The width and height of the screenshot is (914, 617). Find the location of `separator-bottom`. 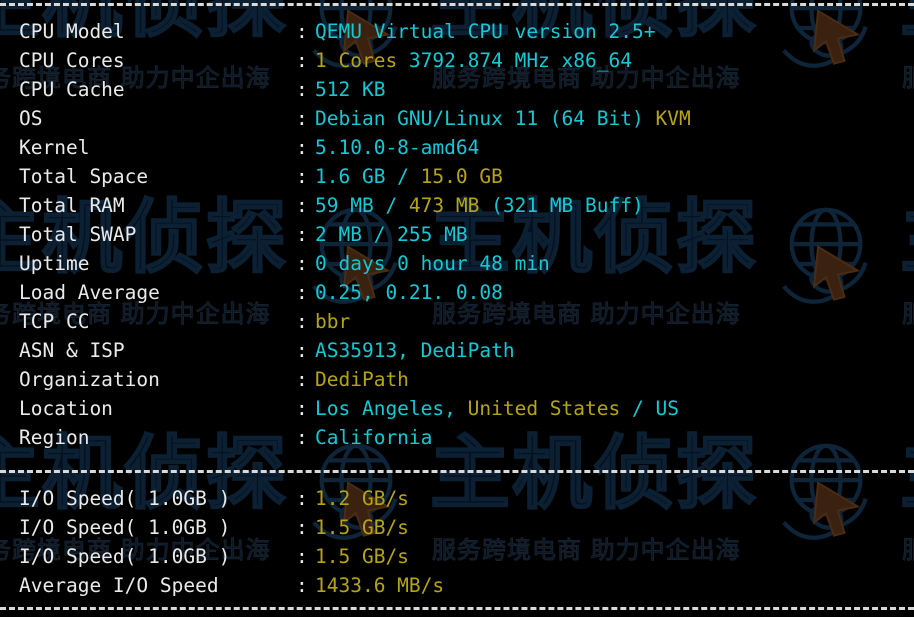

separator-bottom is located at coordinates (457, 608).